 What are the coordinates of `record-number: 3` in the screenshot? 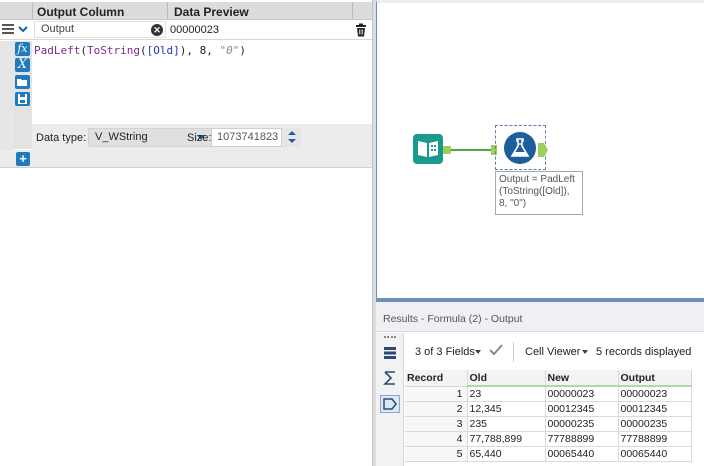 It's located at (436, 424).